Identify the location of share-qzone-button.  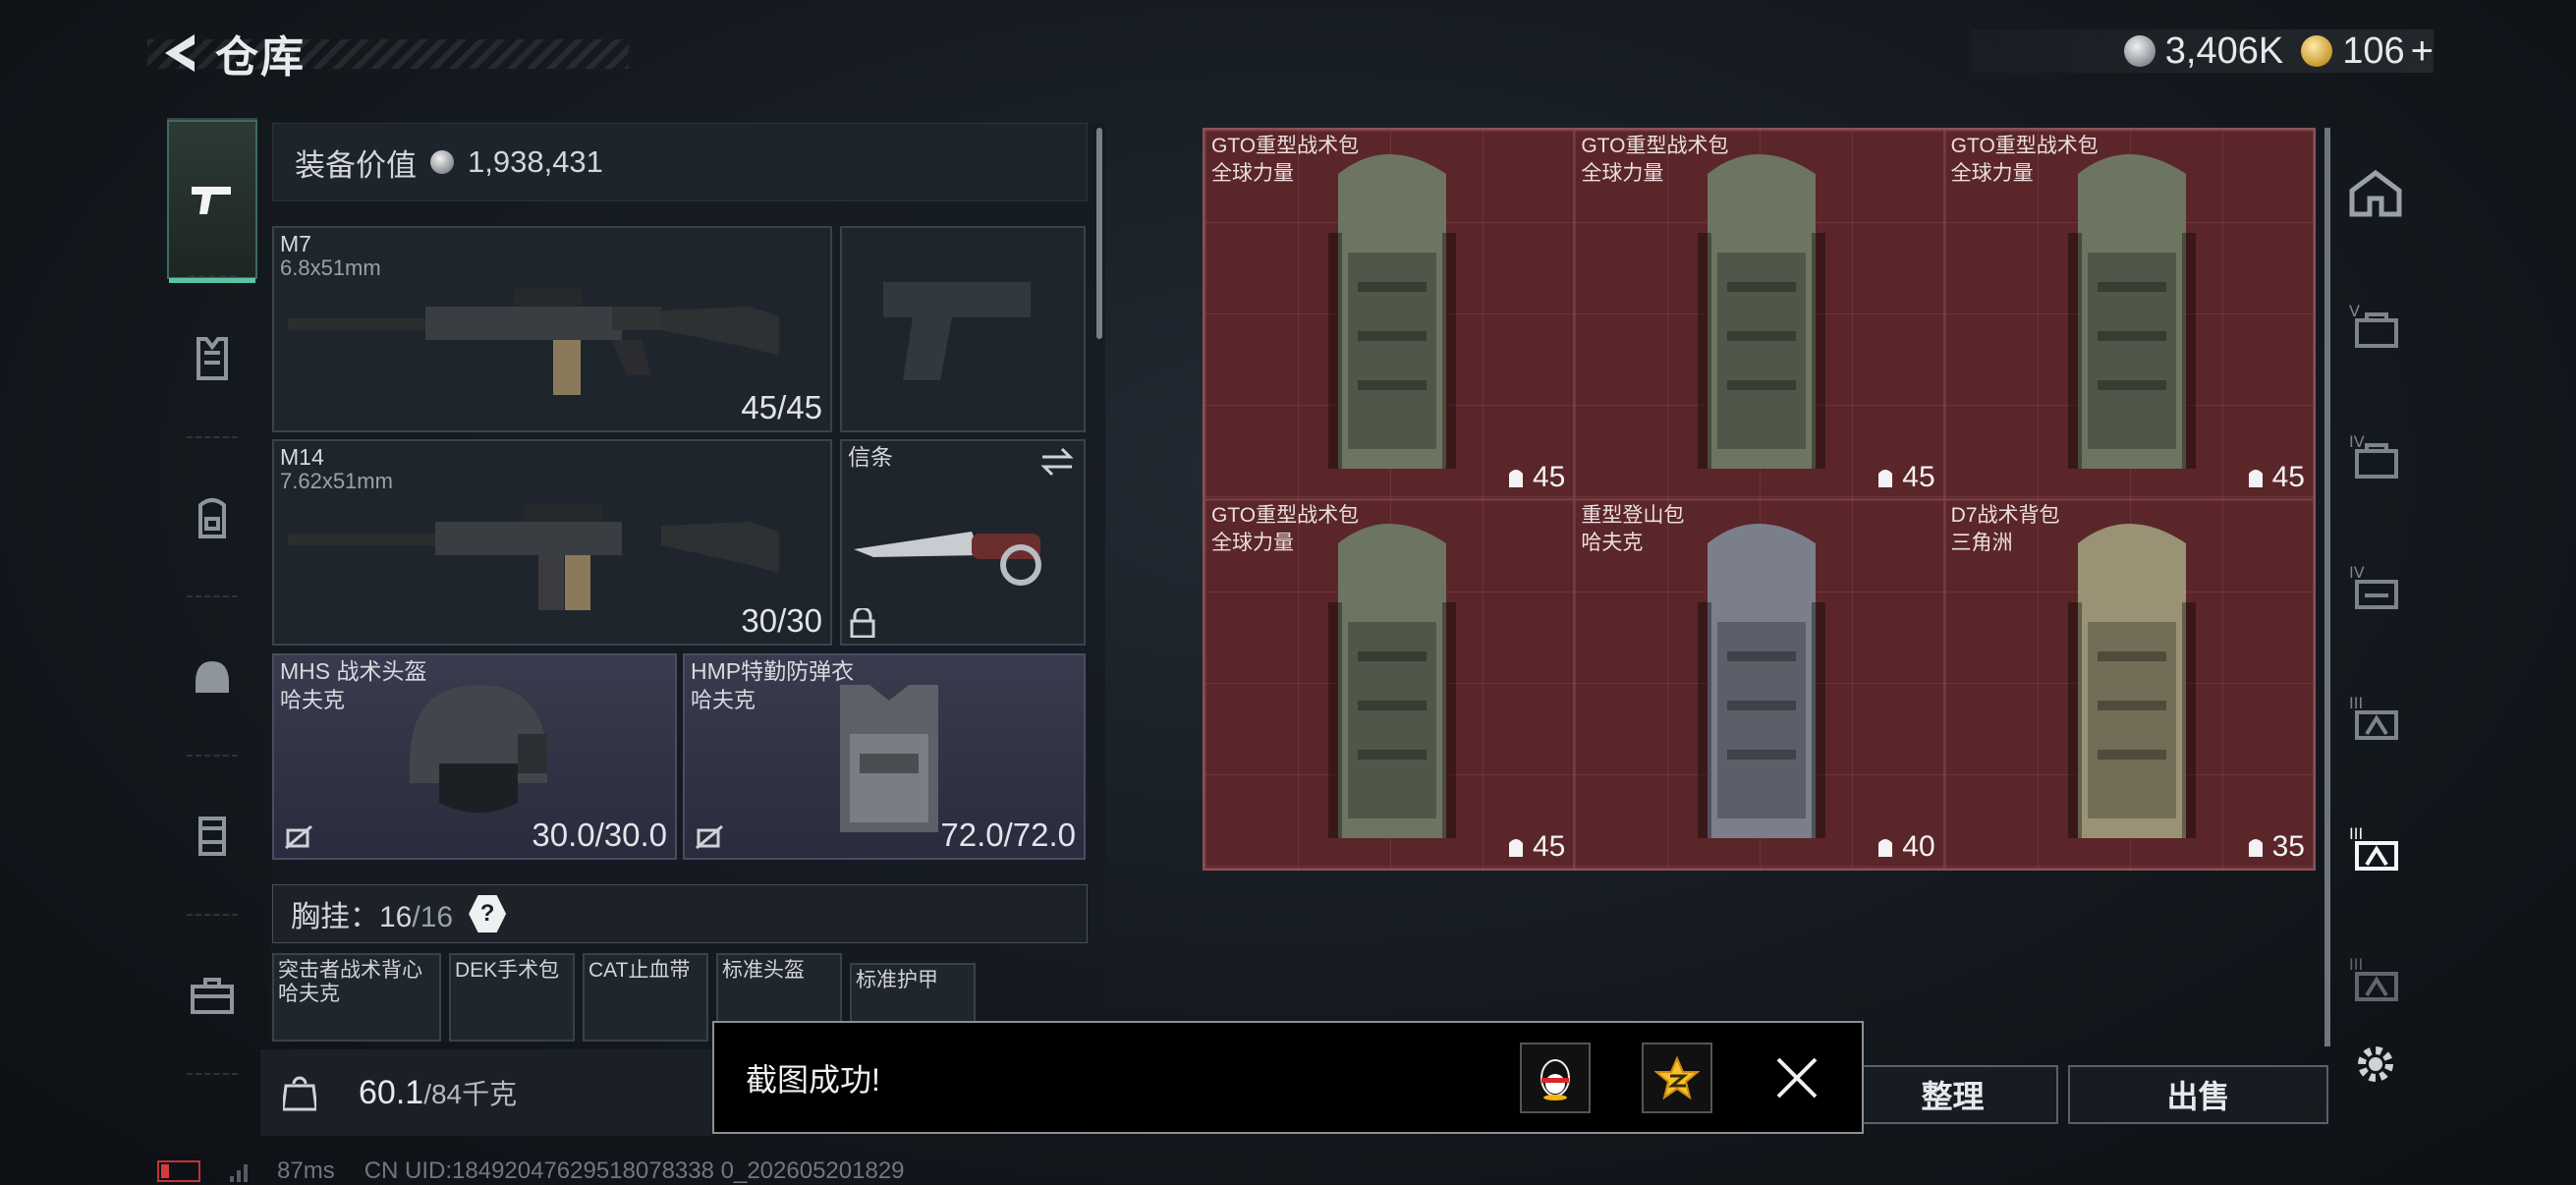
(1677, 1077).